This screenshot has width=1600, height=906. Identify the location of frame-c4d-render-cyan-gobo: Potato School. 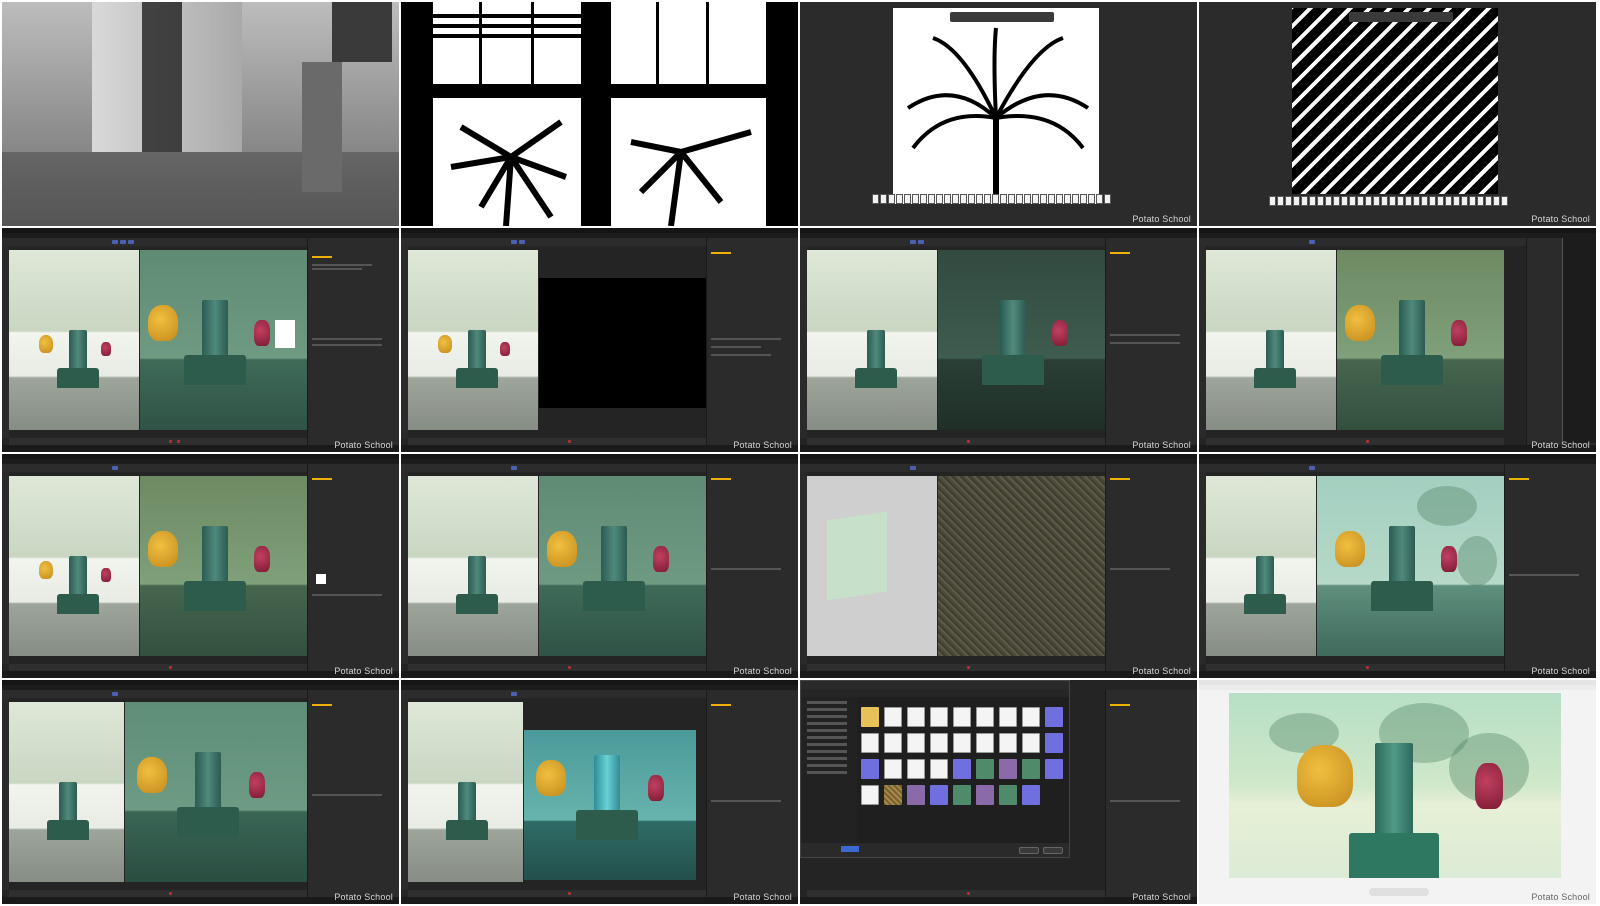
(599, 792).